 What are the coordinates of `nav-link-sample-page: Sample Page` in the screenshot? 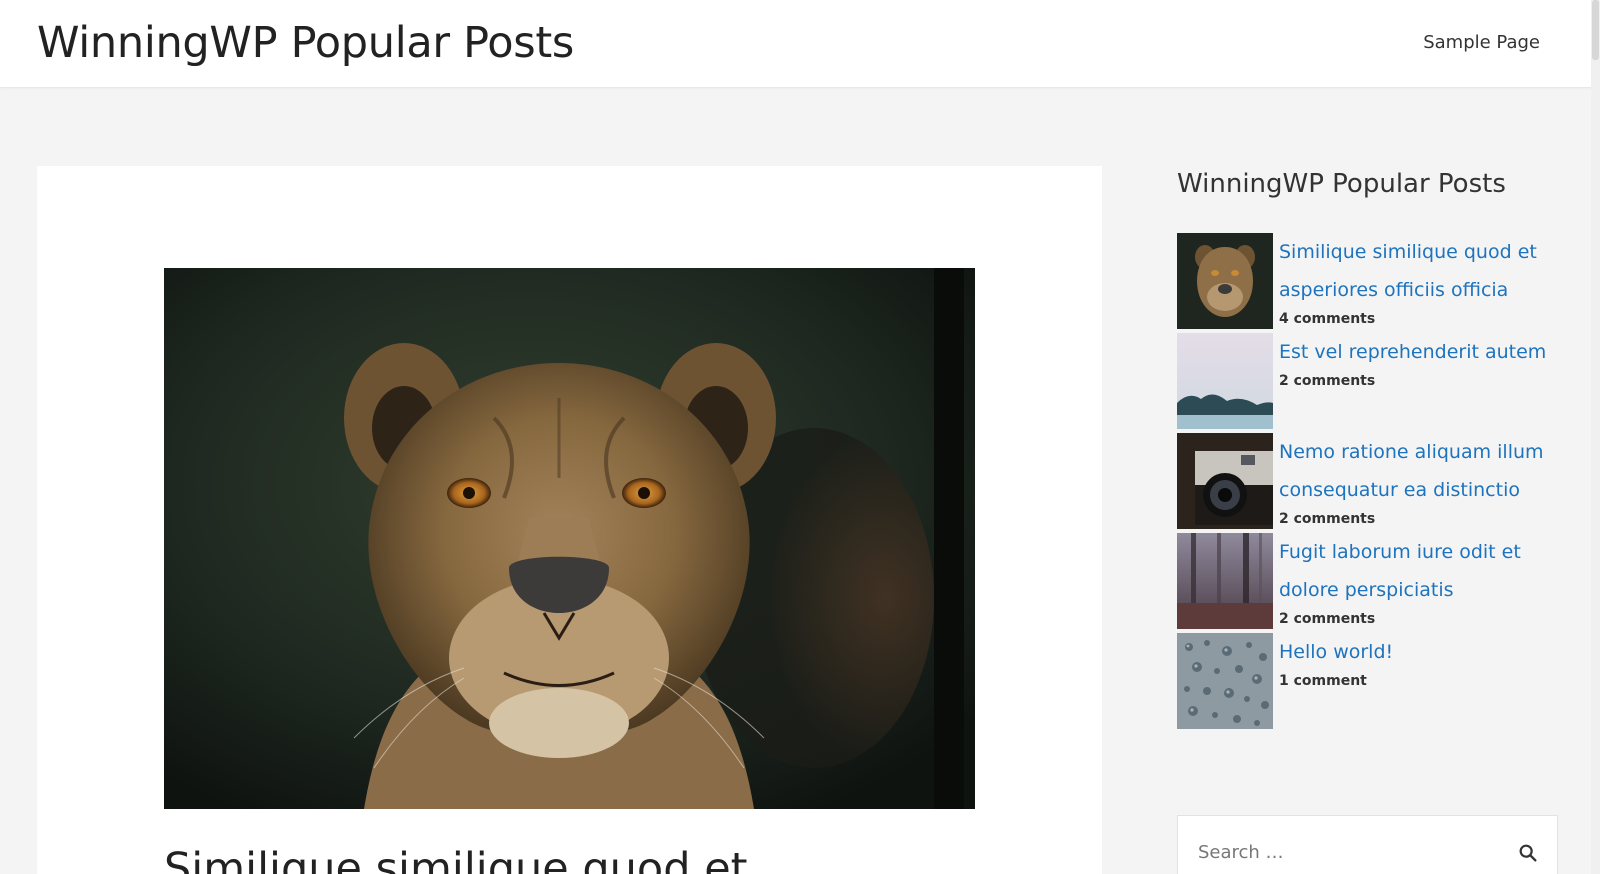 It's located at (1481, 42).